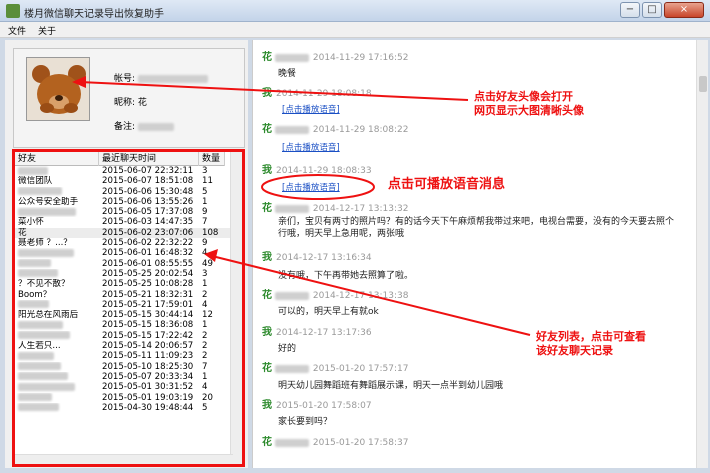 The height and width of the screenshot is (473, 710). What do you see at coordinates (79, 82) in the screenshot?
I see `avatar-arrowhead` at bounding box center [79, 82].